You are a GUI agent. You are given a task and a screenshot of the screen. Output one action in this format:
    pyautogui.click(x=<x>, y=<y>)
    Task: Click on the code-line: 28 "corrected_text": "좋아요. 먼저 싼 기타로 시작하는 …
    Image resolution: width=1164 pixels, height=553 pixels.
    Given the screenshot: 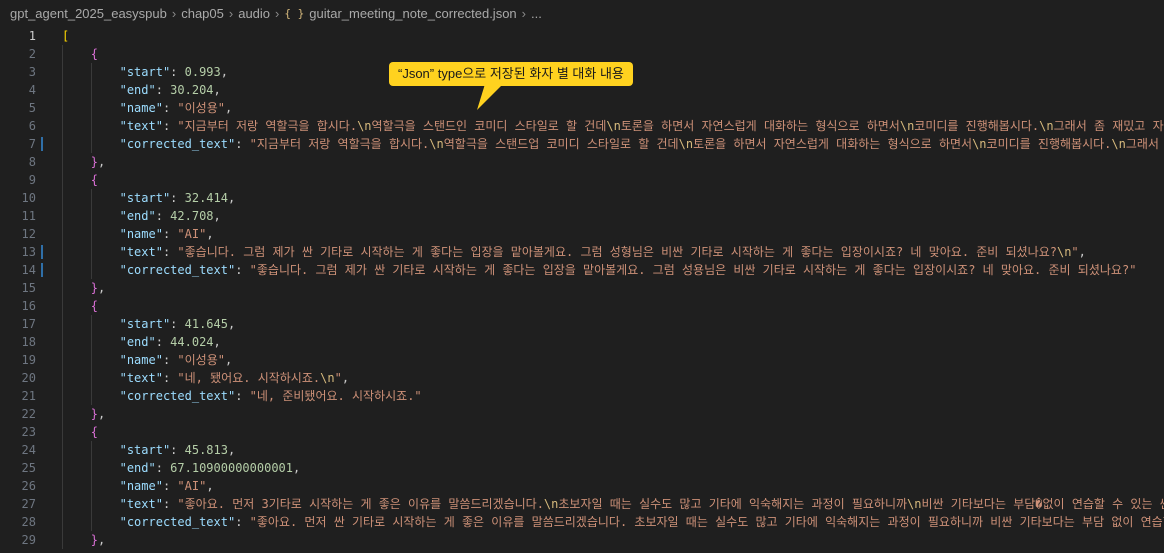 What is the action you would take?
    pyautogui.click(x=582, y=522)
    